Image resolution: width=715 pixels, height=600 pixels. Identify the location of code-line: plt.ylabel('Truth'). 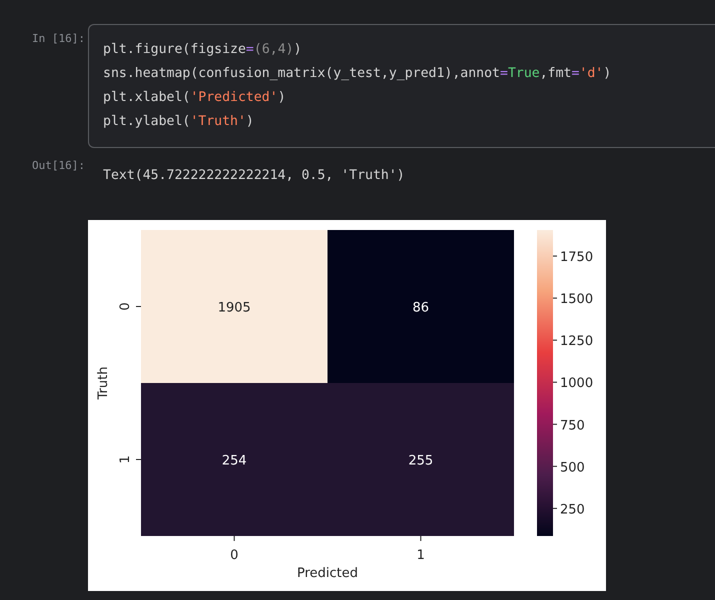
(178, 122).